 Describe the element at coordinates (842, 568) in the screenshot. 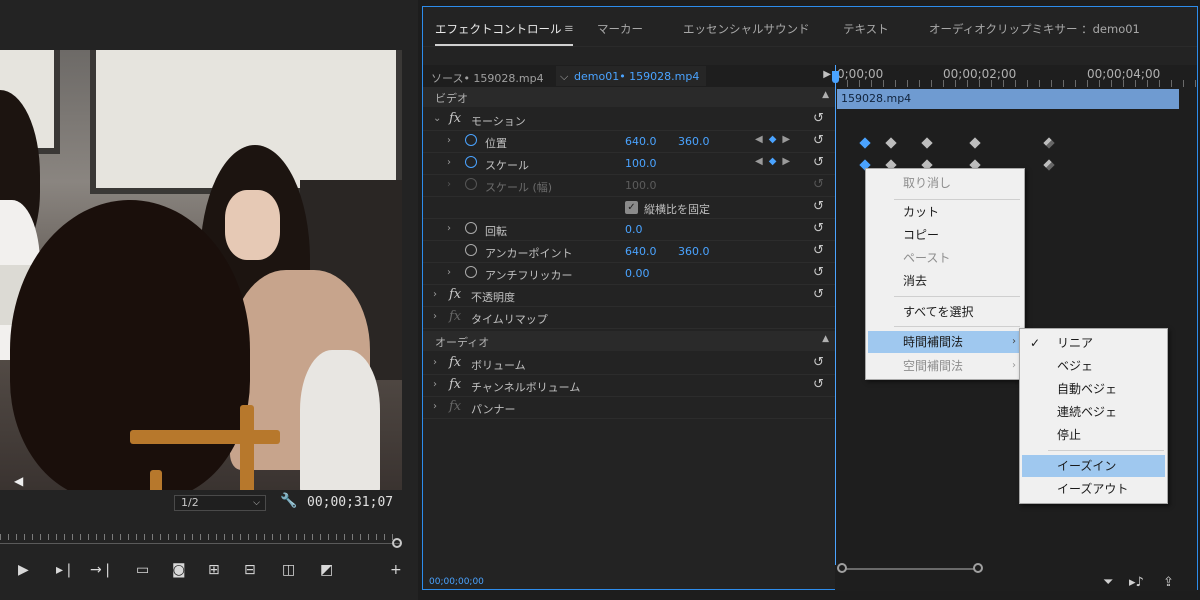

I see `scroll-handle-left` at that location.